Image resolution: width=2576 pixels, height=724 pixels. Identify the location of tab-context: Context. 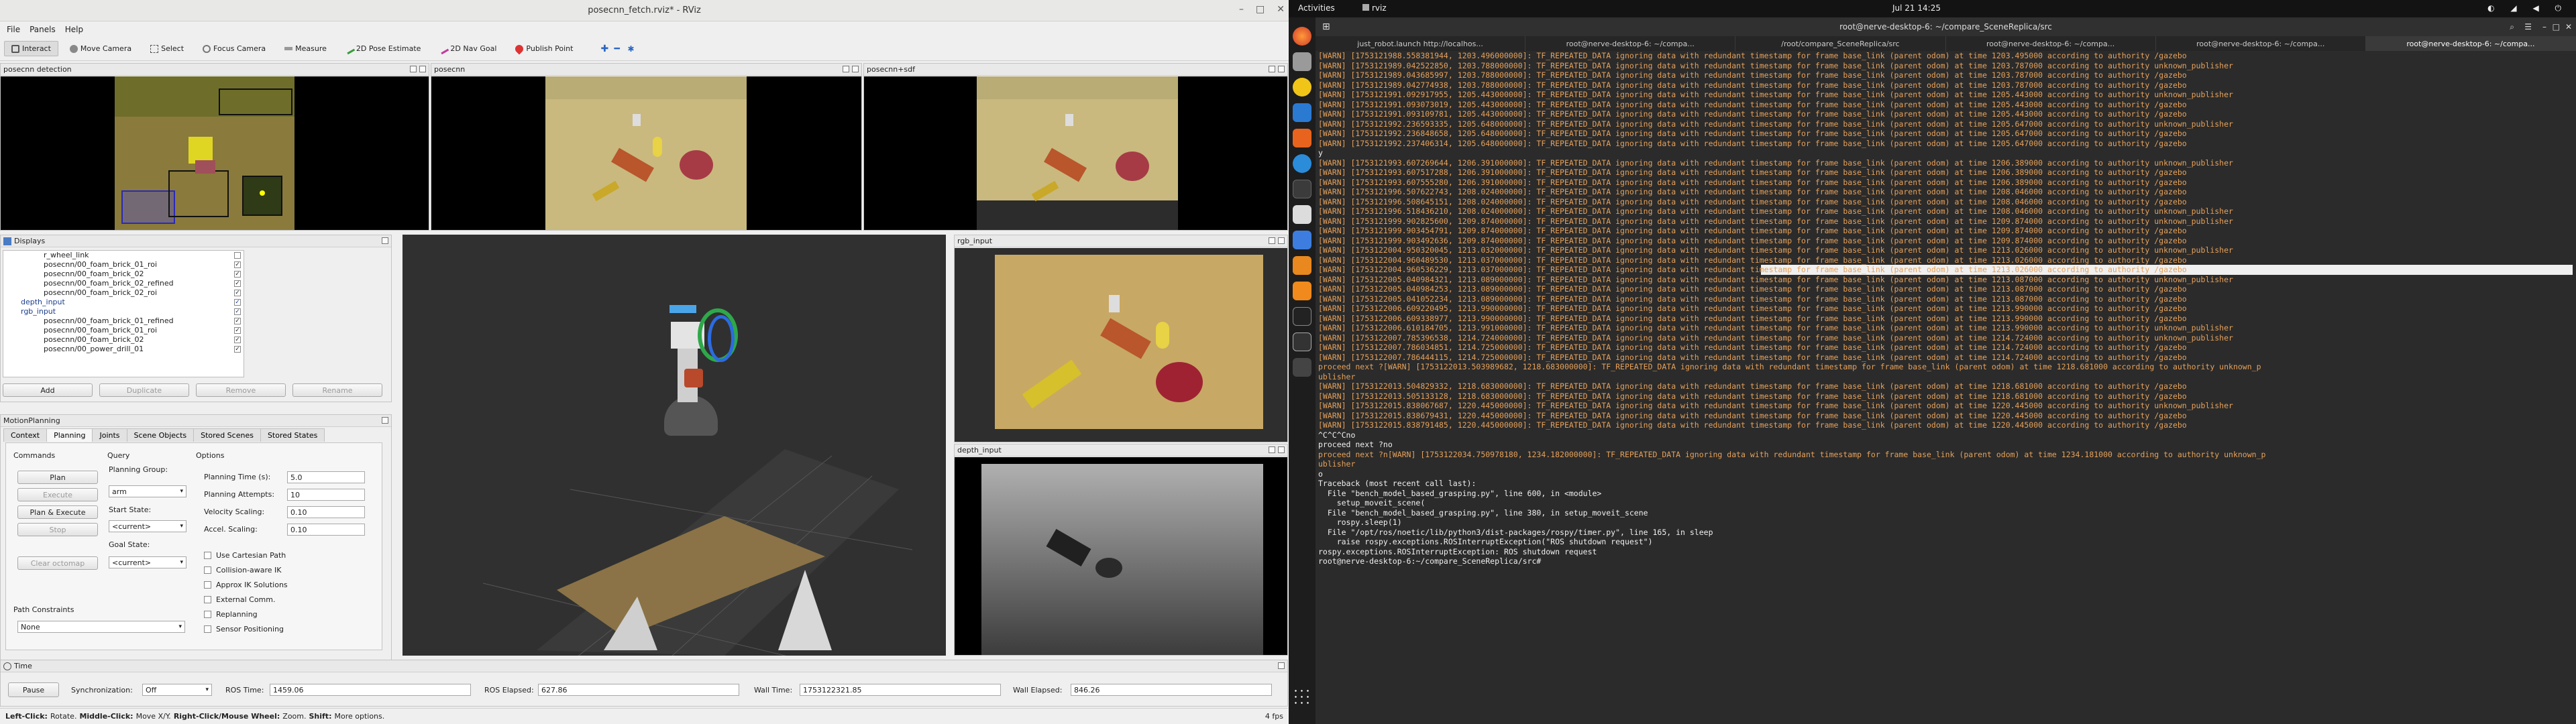
(25, 435).